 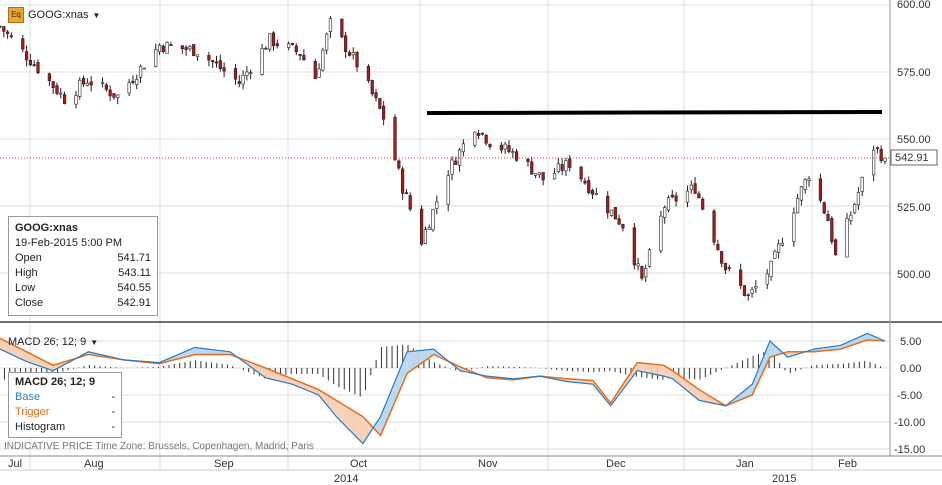 I want to click on month-label: Jul, so click(x=15, y=464).